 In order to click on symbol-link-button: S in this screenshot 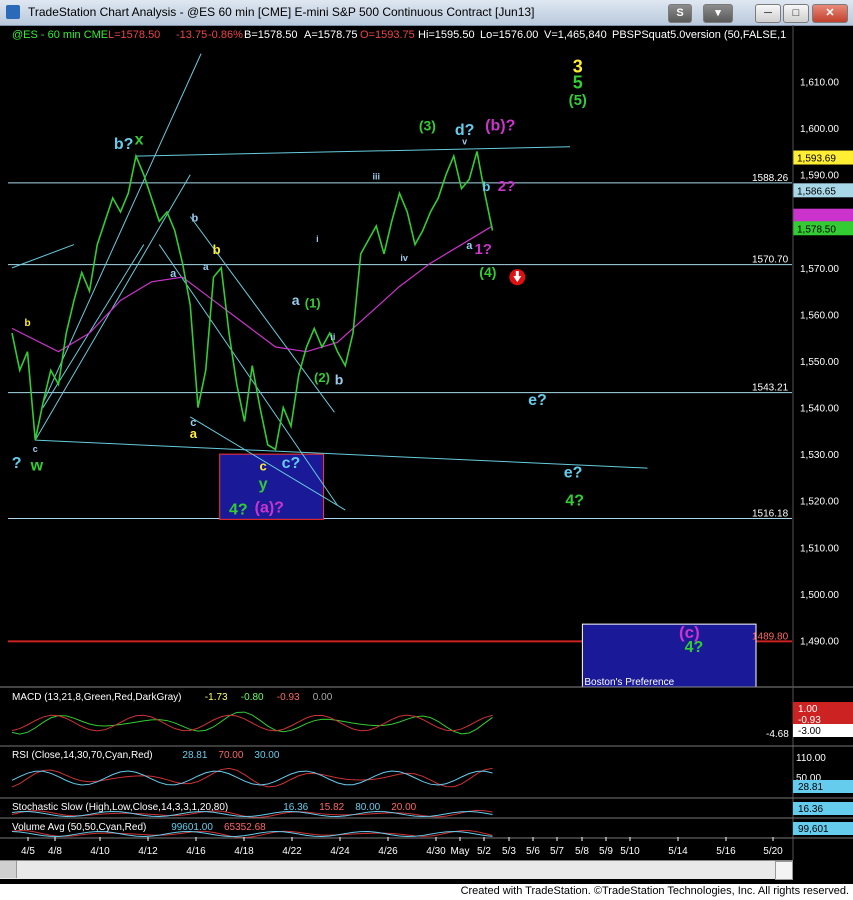, I will do `click(680, 13)`.